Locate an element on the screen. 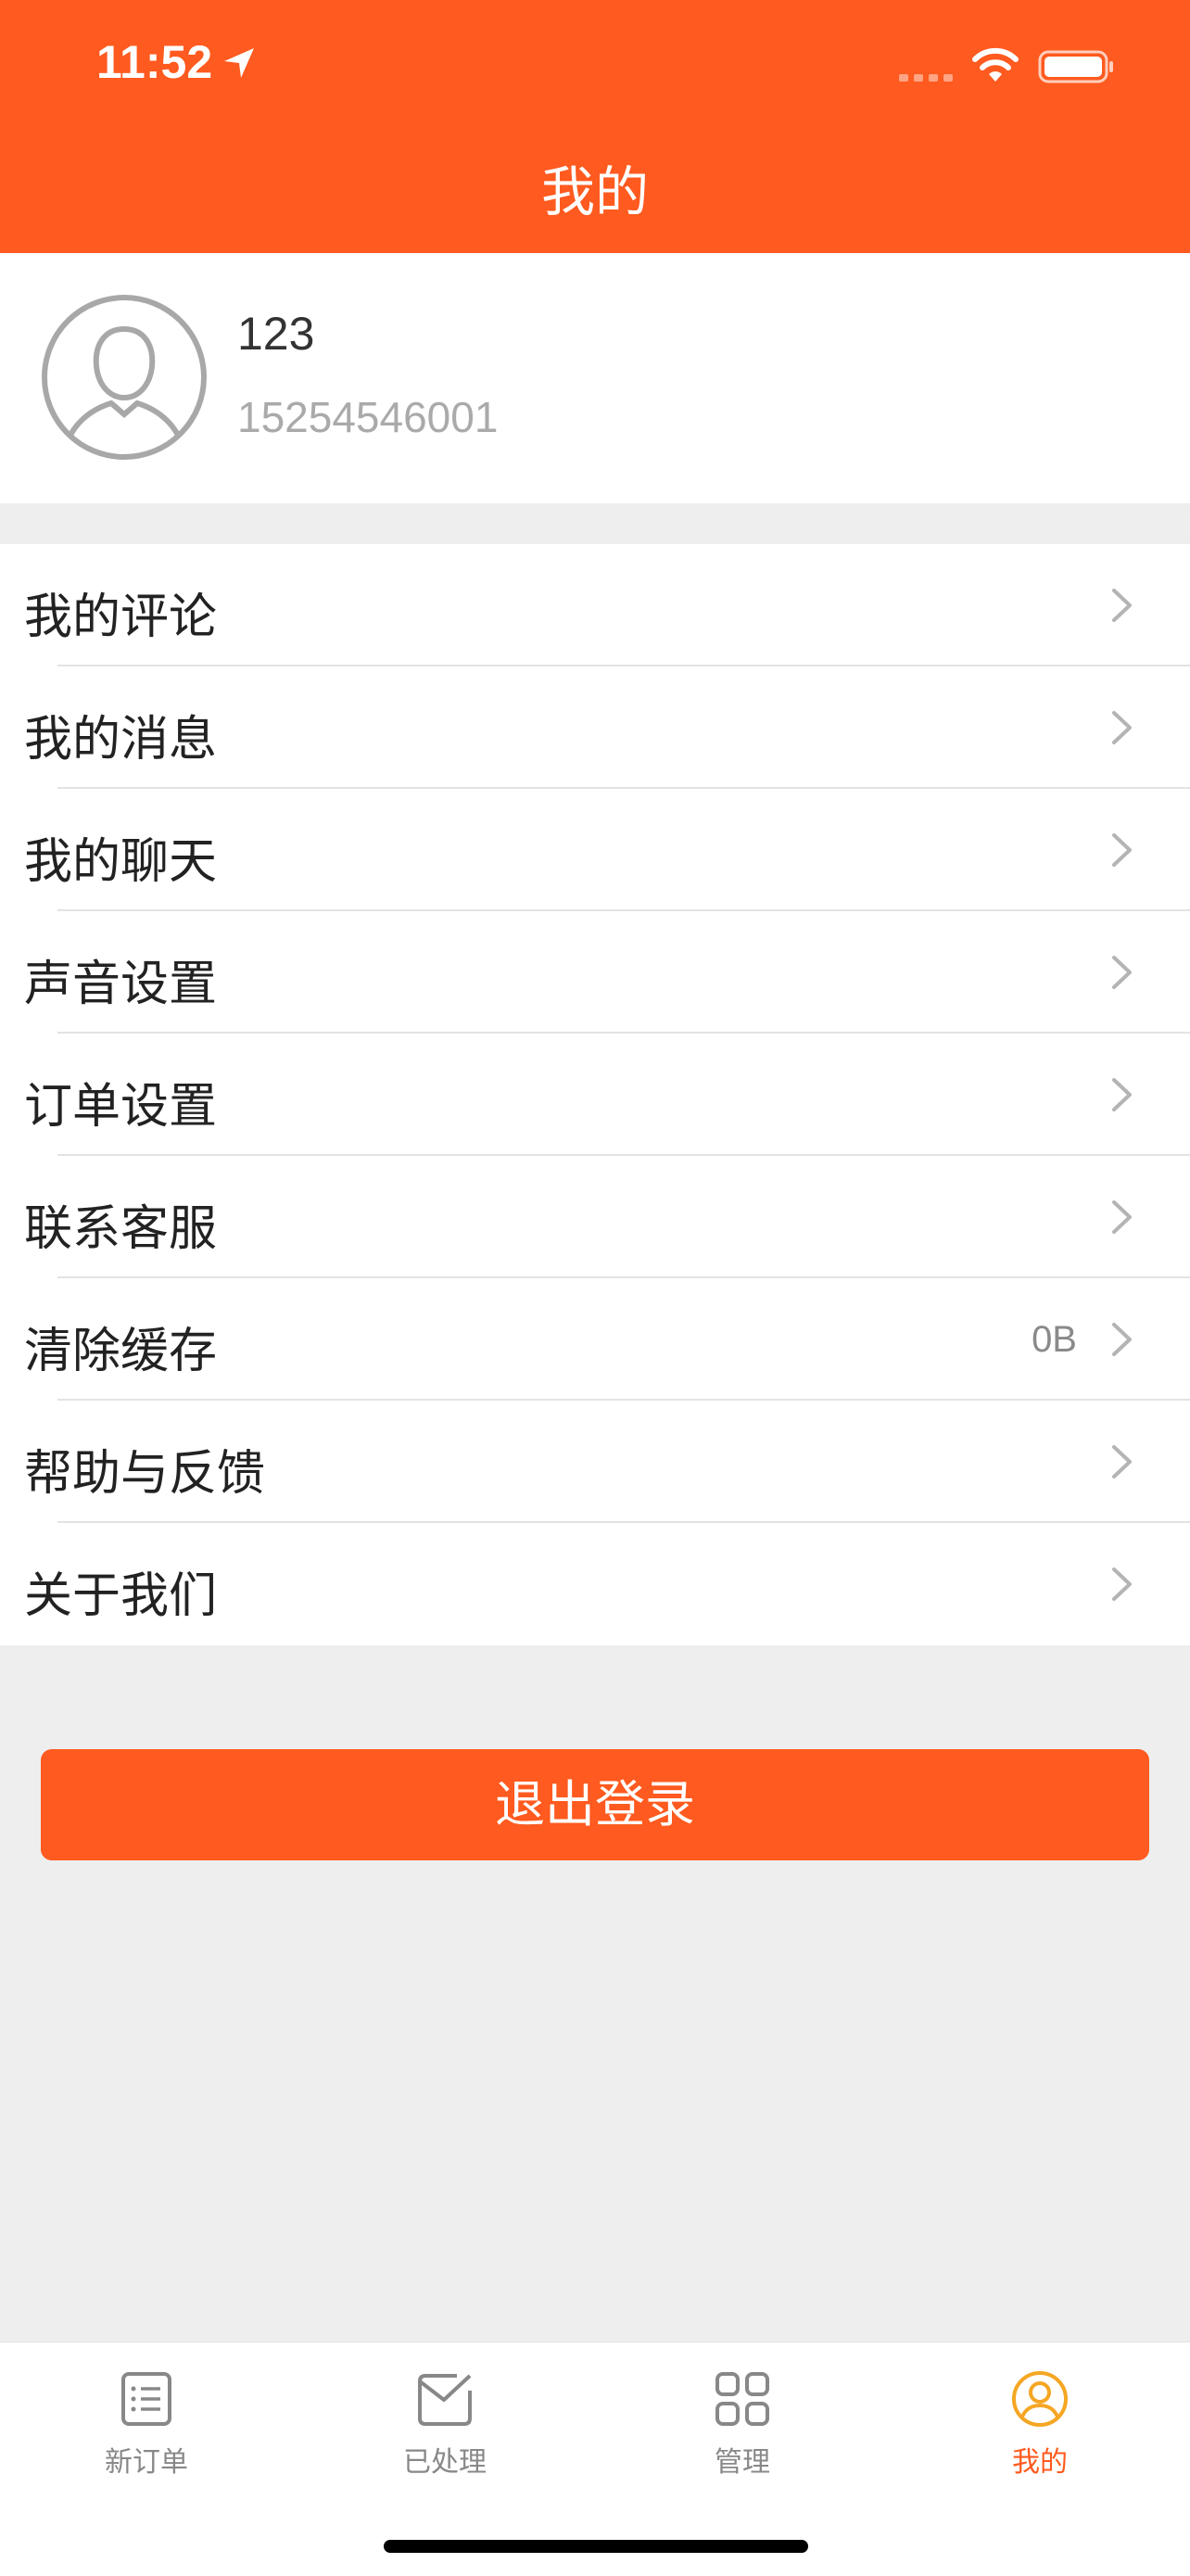 This screenshot has height=2576, width=1190. signal-icon is located at coordinates (926, 78).